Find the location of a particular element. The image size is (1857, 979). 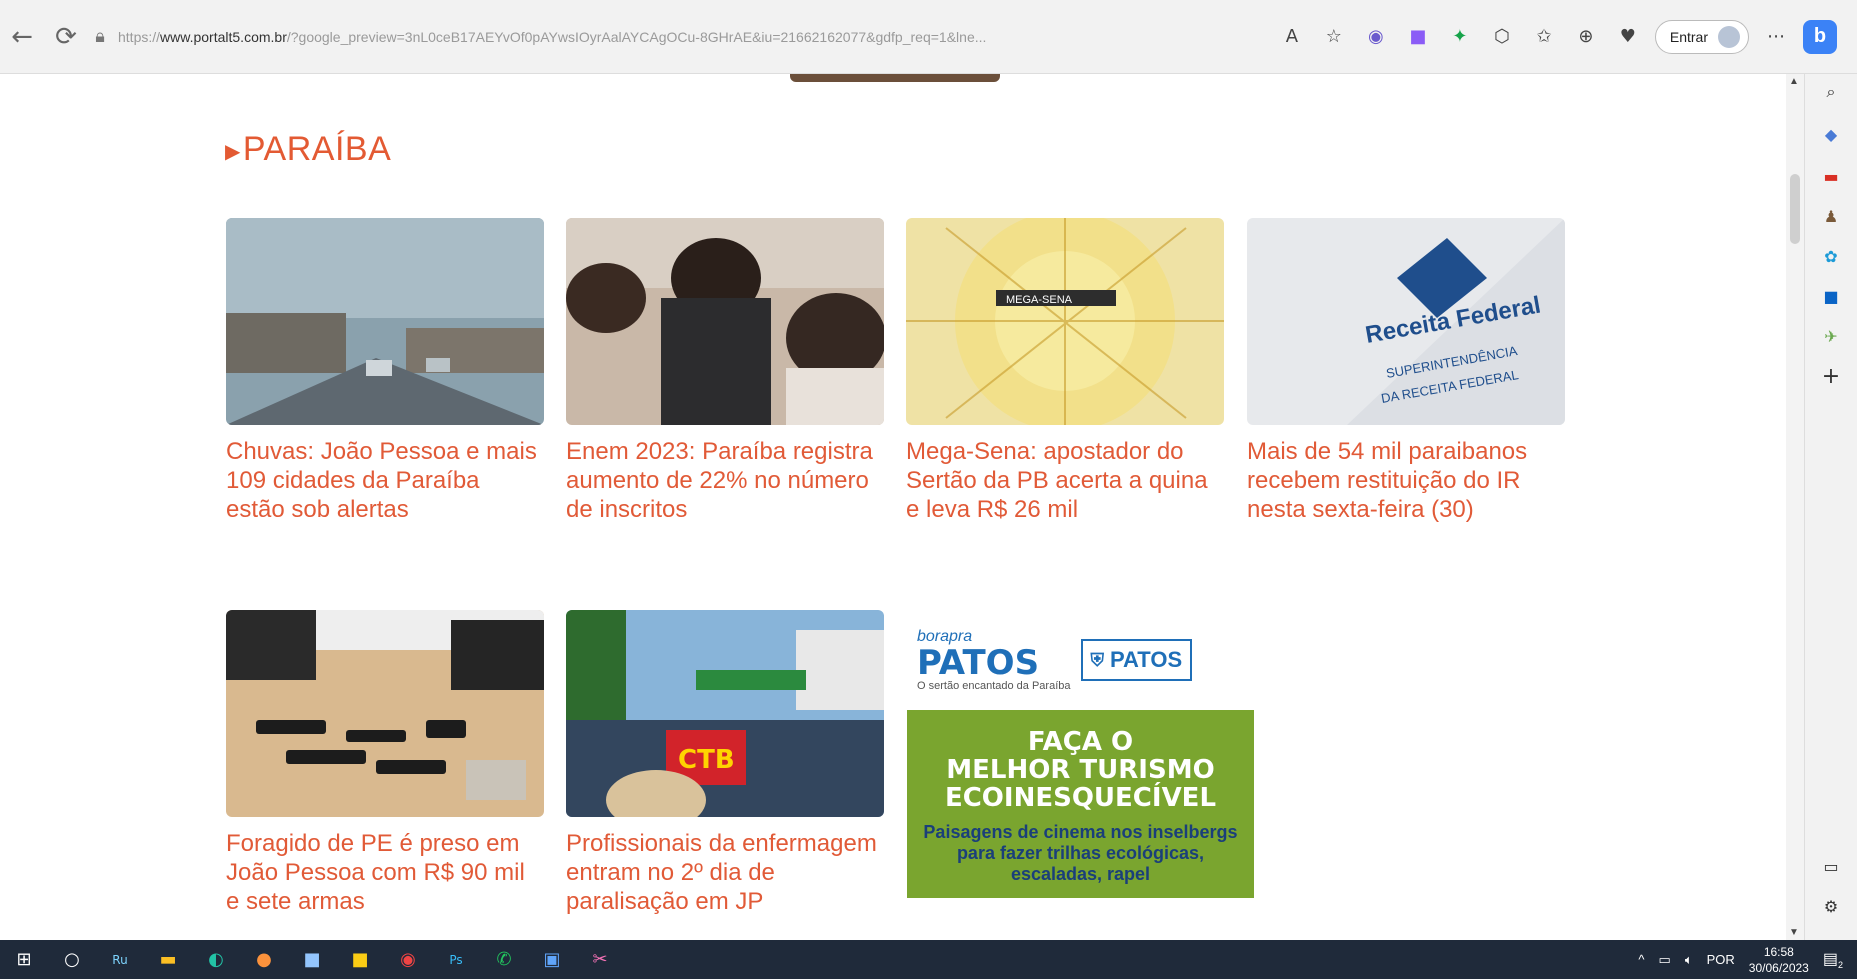

lock-icon: 🔒︎ is located at coordinates (100, 36).